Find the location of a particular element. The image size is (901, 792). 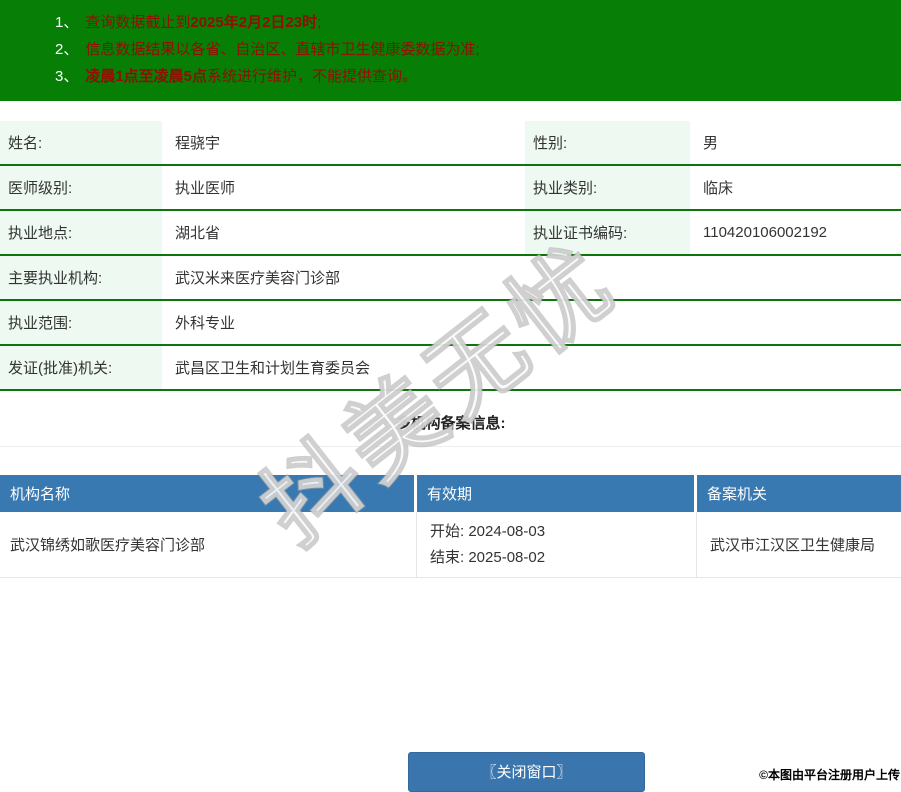

field-label-certificate-no: 执业证书编码: is located at coordinates (607, 232).